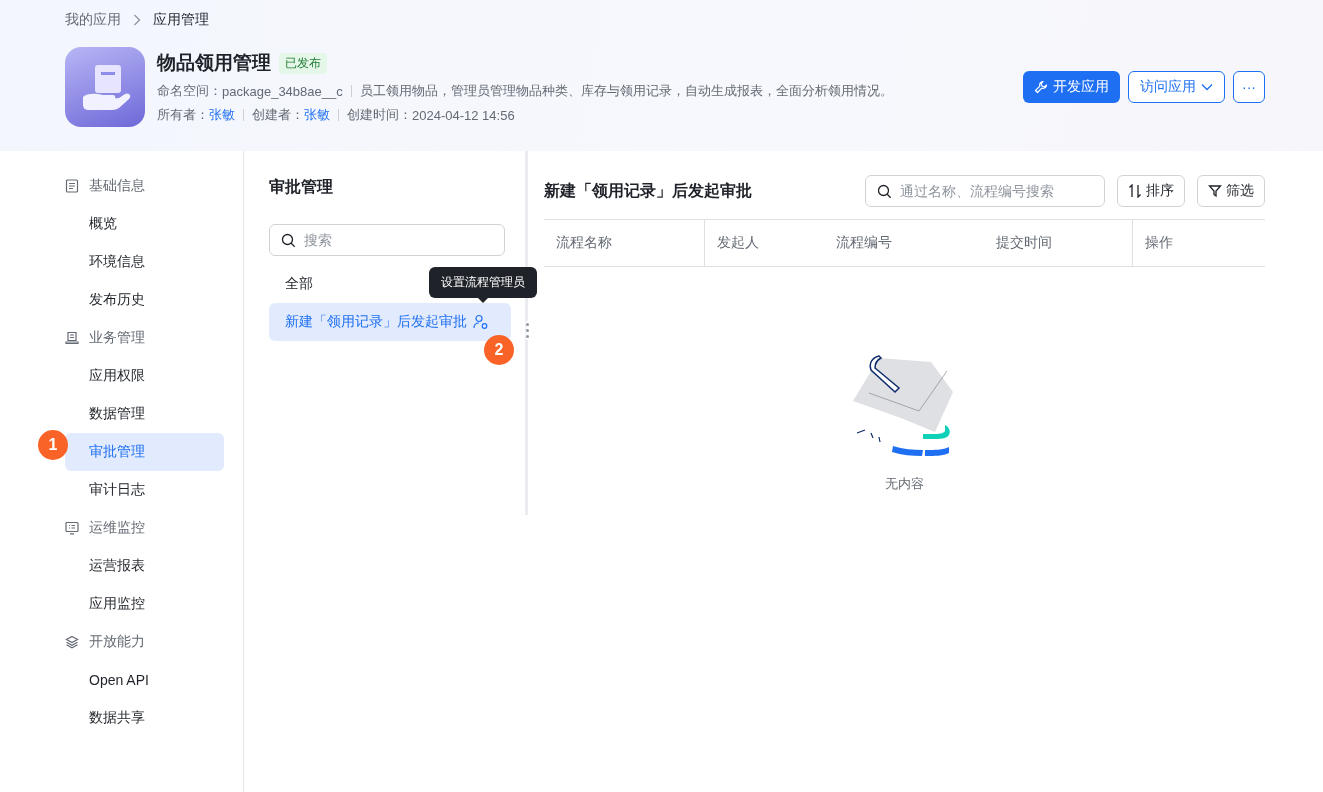 Image resolution: width=1323 pixels, height=792 pixels. Describe the element at coordinates (214, 63) in the screenshot. I see `app-title: 物品领用管理` at that location.